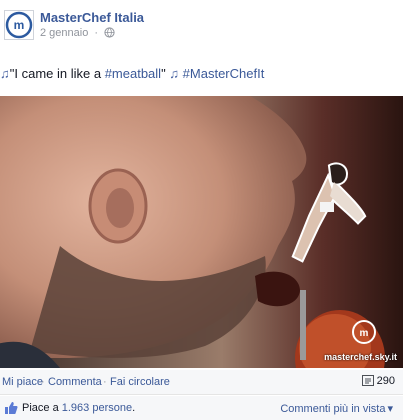  I want to click on share-count-value: 290, so click(385, 381).